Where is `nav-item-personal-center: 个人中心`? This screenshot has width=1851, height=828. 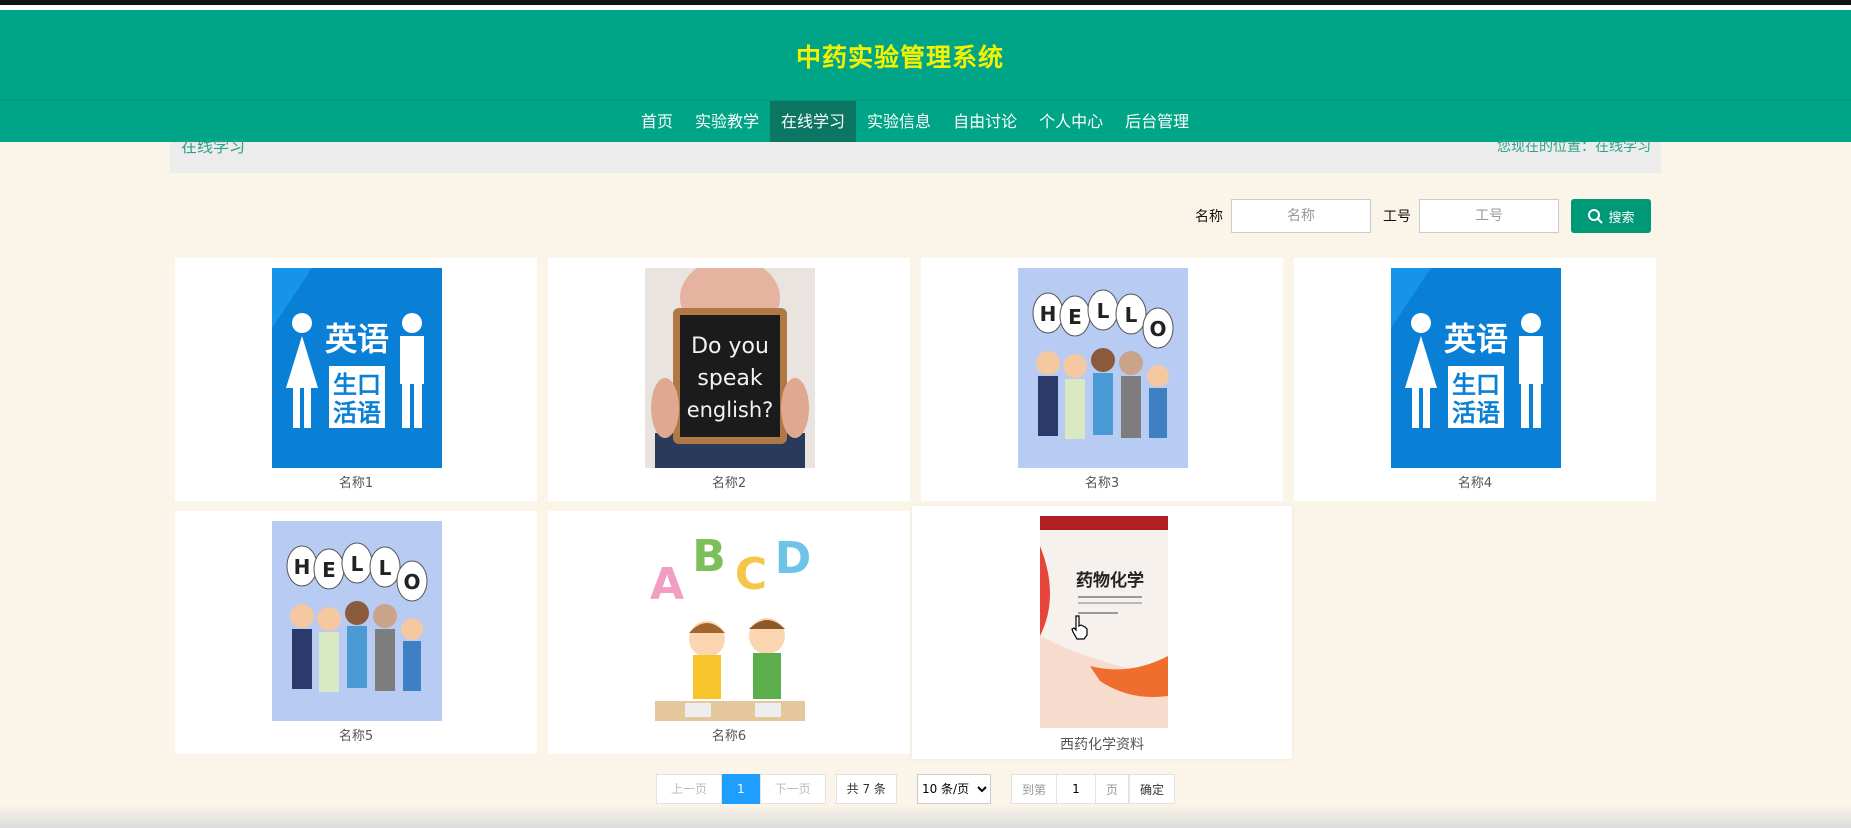 nav-item-personal-center: 个人中心 is located at coordinates (1071, 122).